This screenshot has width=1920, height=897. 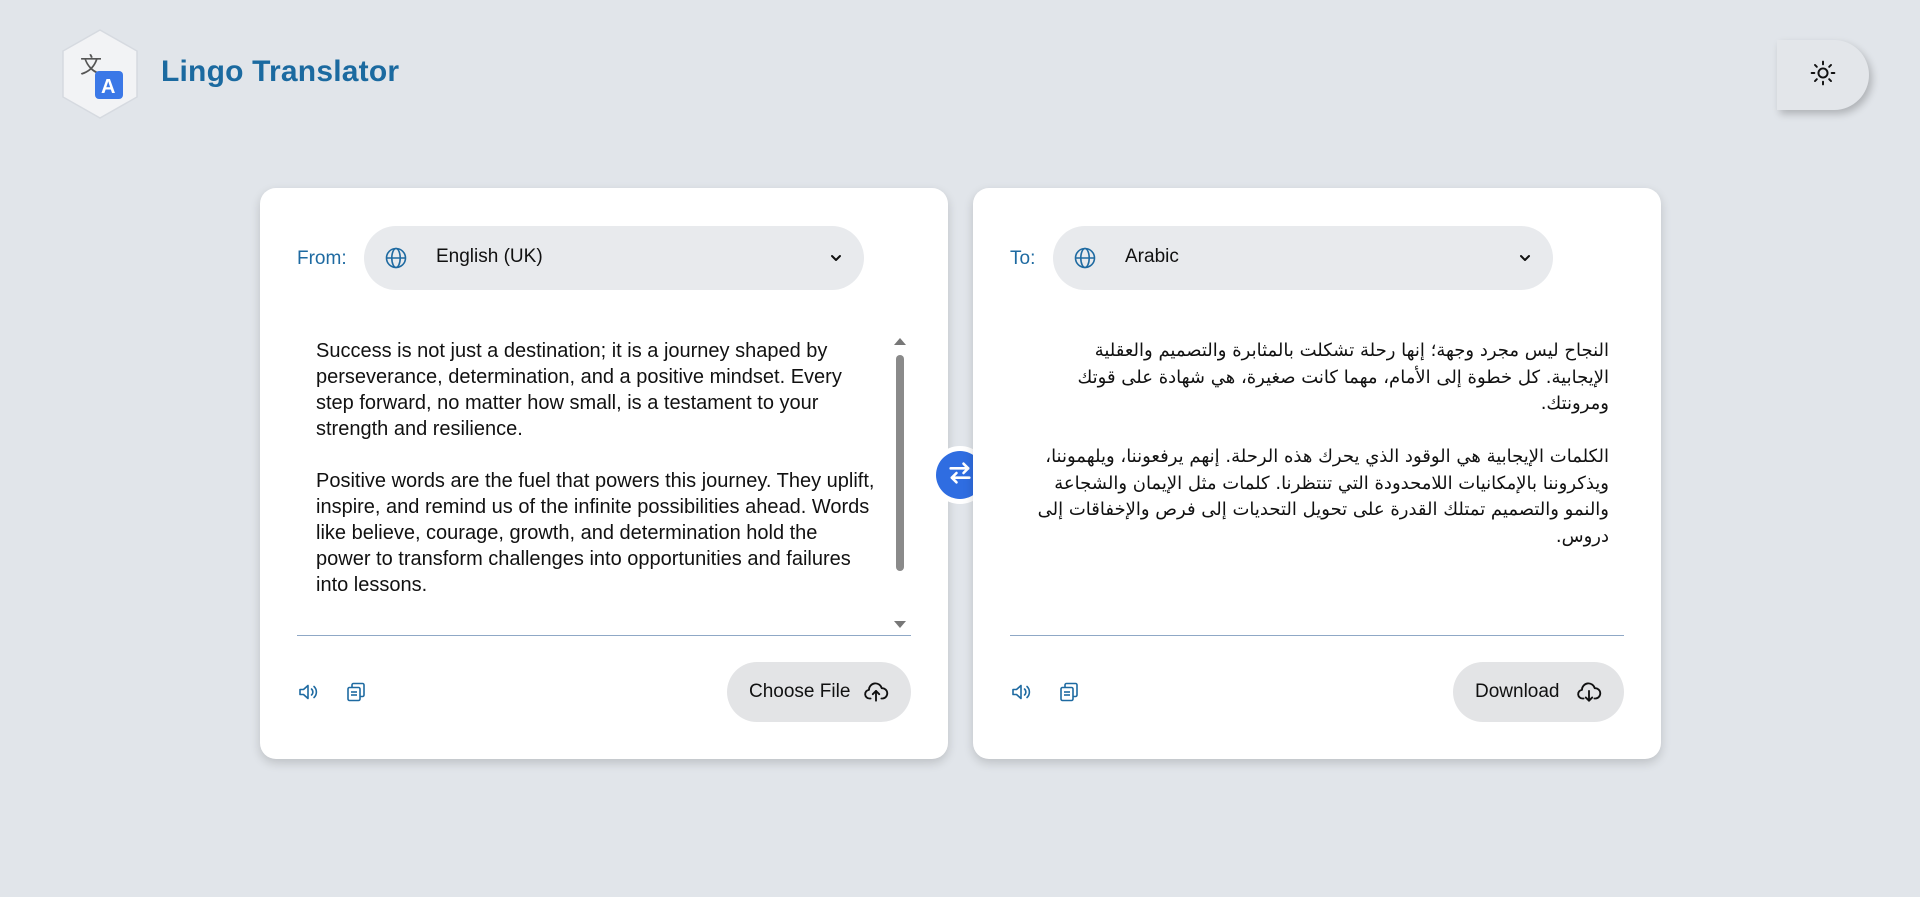 I want to click on svg-text: A, so click(x=108, y=87).